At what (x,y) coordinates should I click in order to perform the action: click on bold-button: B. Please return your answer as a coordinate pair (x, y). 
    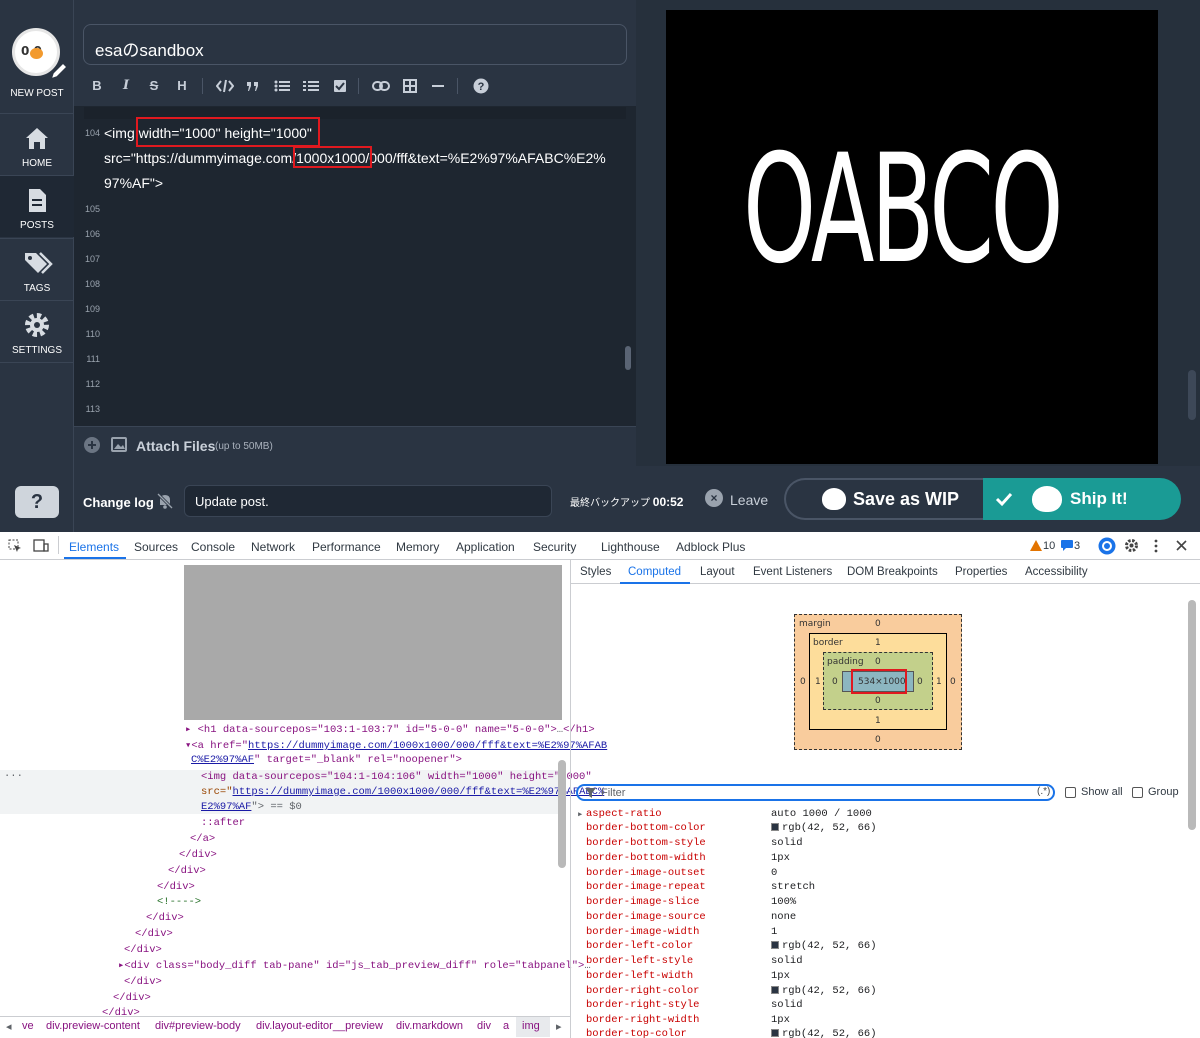
    Looking at the image, I should click on (97, 86).